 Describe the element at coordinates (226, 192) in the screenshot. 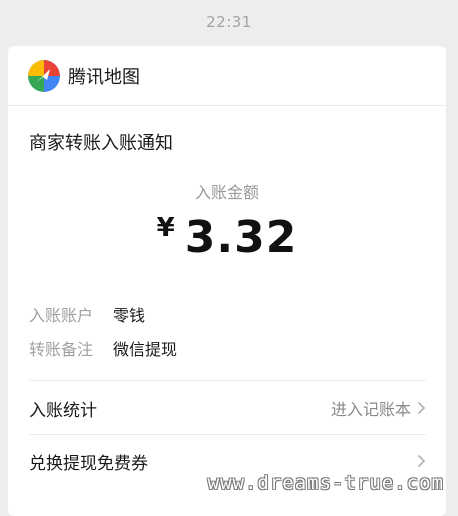

I see `amount-label: 入账金额` at that location.